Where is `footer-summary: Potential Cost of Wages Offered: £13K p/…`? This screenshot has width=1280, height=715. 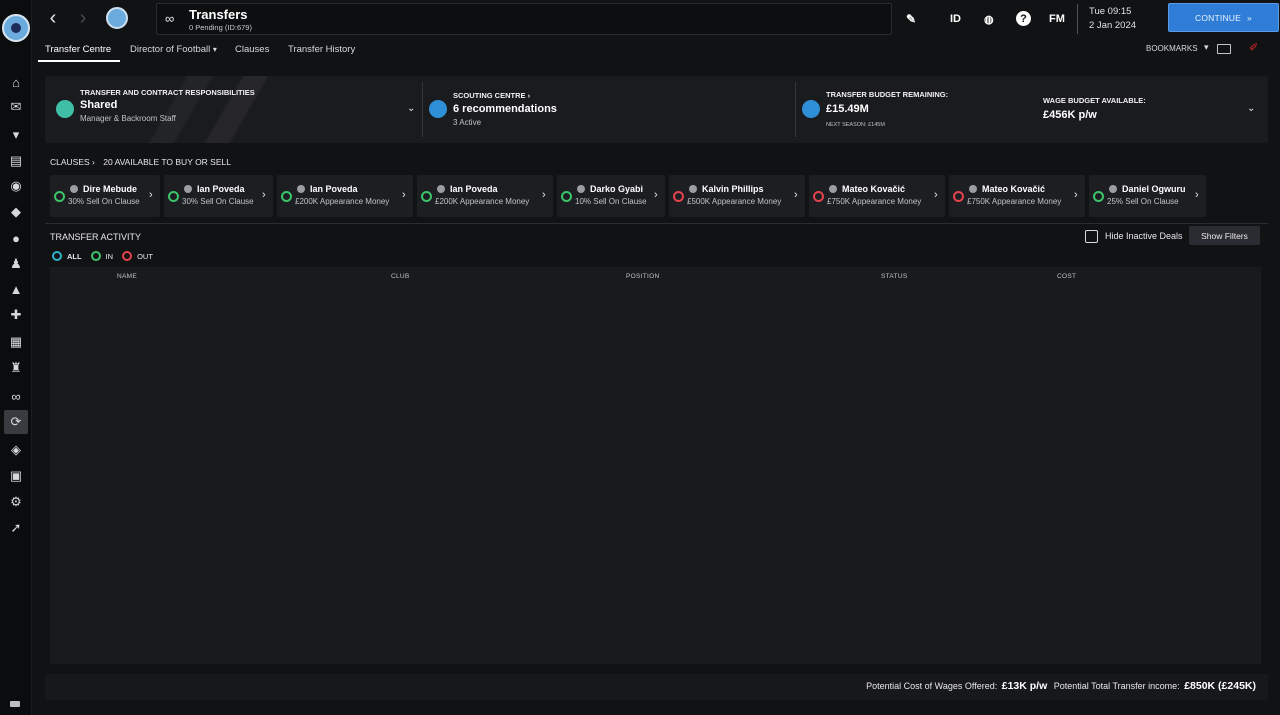
footer-summary: Potential Cost of Wages Offered: £13K p/… is located at coordinates (1063, 686).